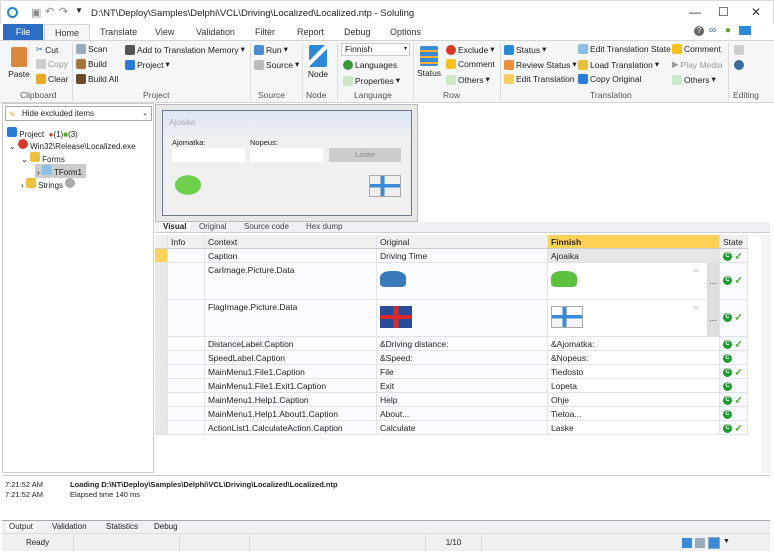 The image size is (774, 555). I want to click on edit-translation-button: Edit Translation, so click(539, 79).